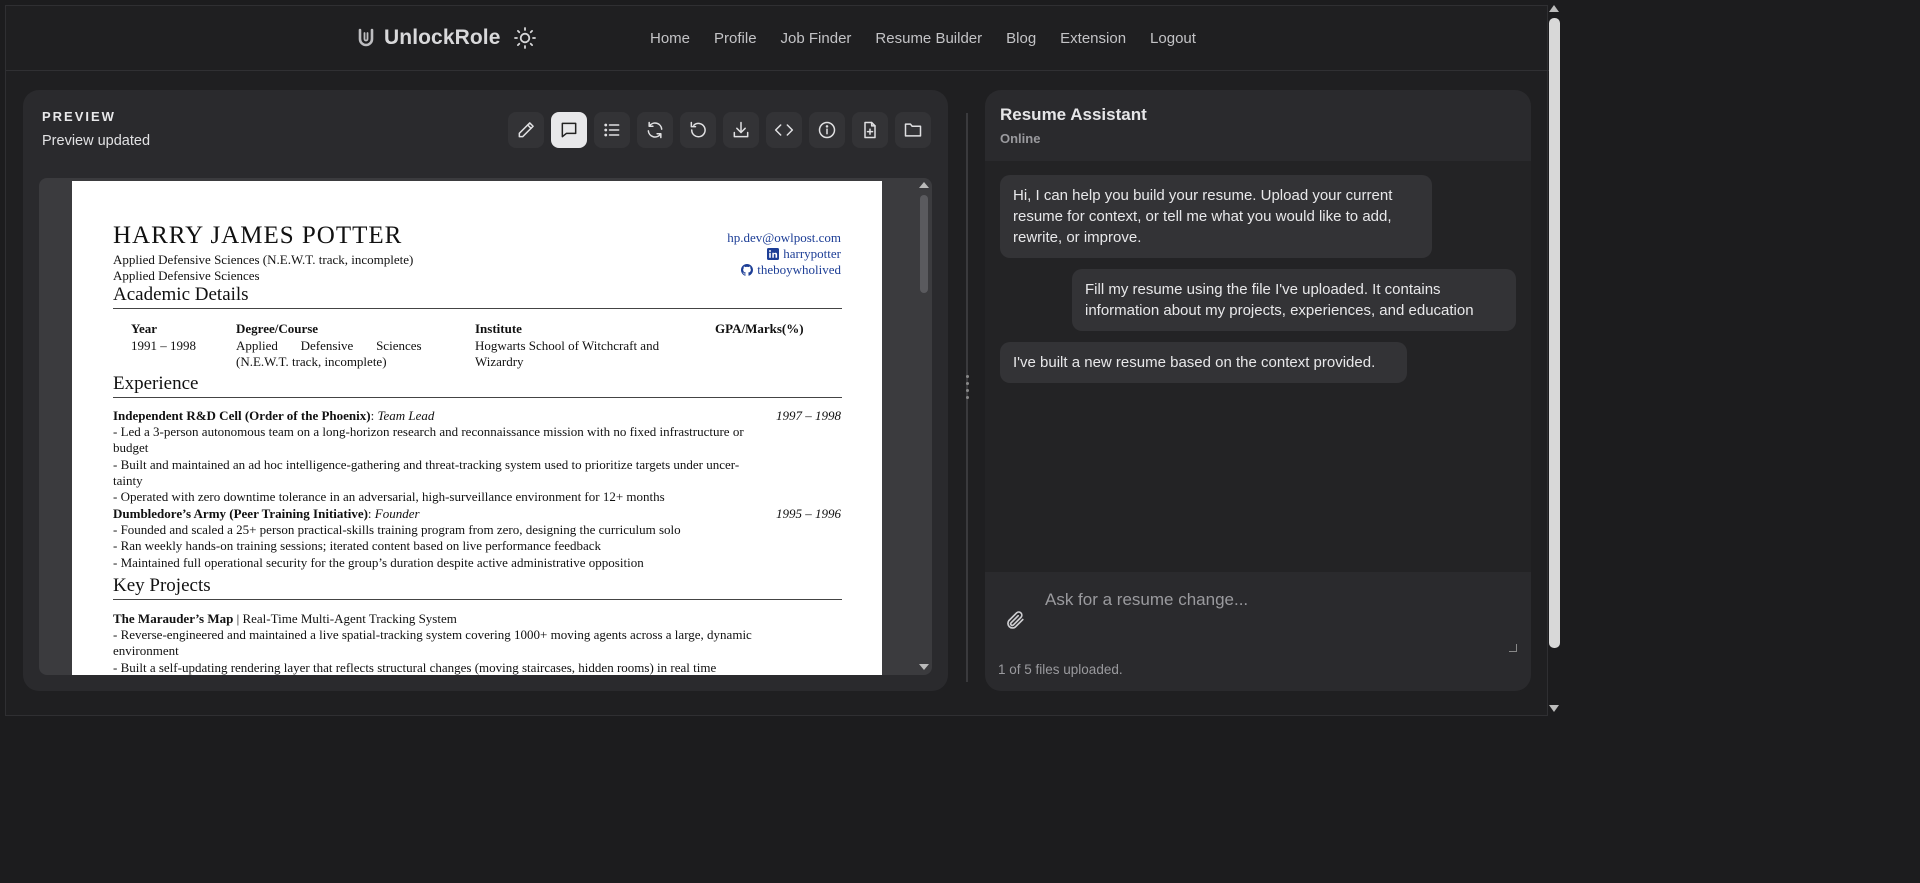 The width and height of the screenshot is (1920, 883). Describe the element at coordinates (1077, 237) in the screenshot. I see `message-line: rewrite, or improve.` at that location.